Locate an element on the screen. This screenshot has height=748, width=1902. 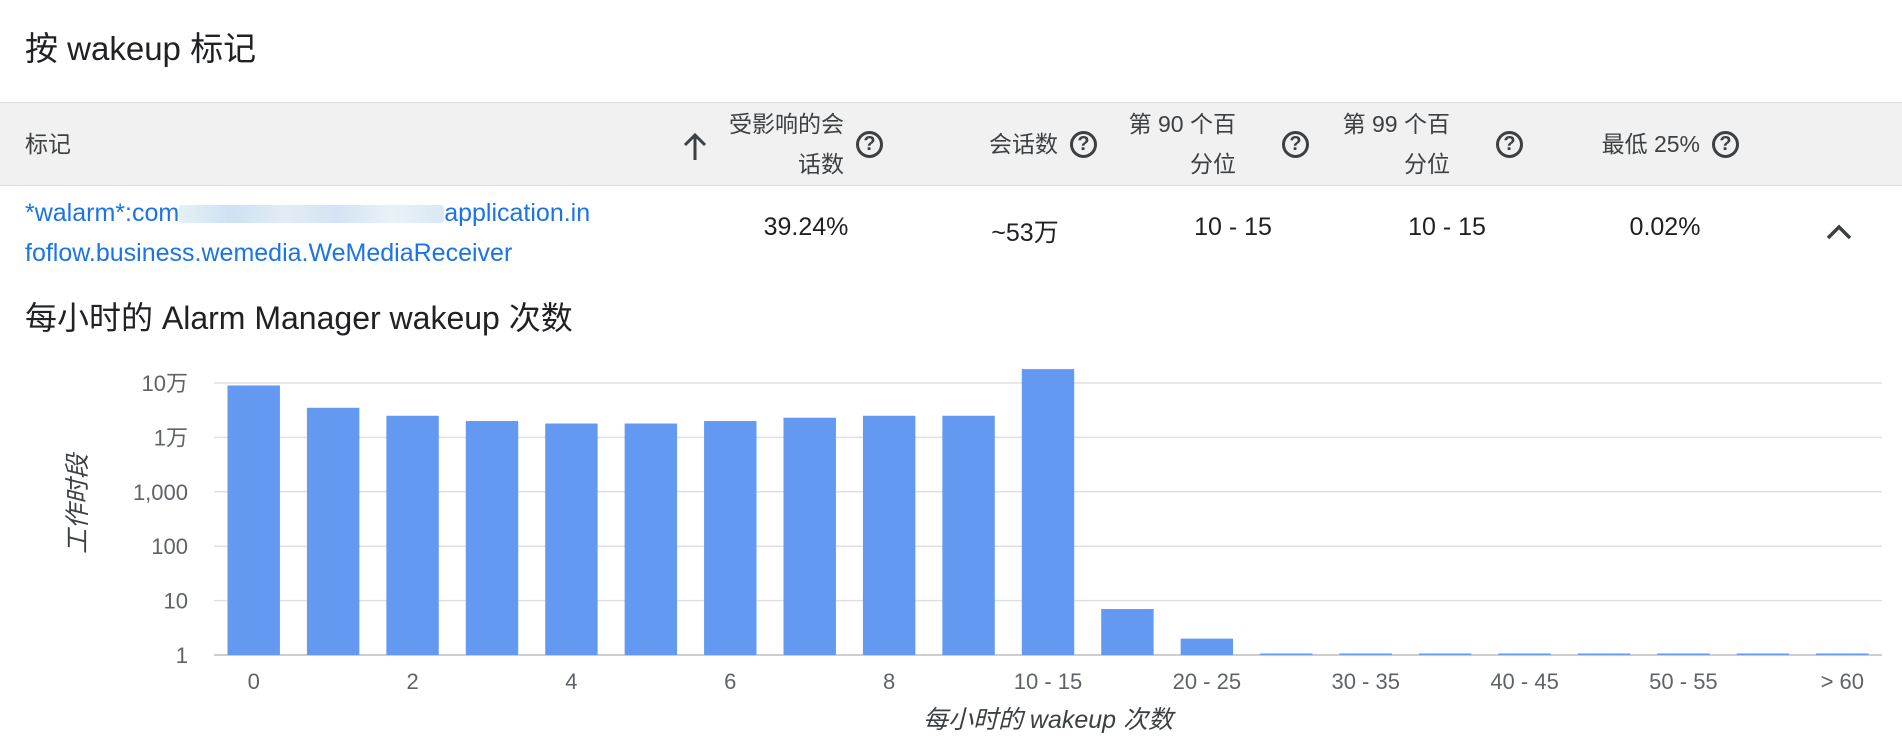
chart-title: 每小时的 Alarm Manager wakeup 次数 is located at coordinates (299, 318).